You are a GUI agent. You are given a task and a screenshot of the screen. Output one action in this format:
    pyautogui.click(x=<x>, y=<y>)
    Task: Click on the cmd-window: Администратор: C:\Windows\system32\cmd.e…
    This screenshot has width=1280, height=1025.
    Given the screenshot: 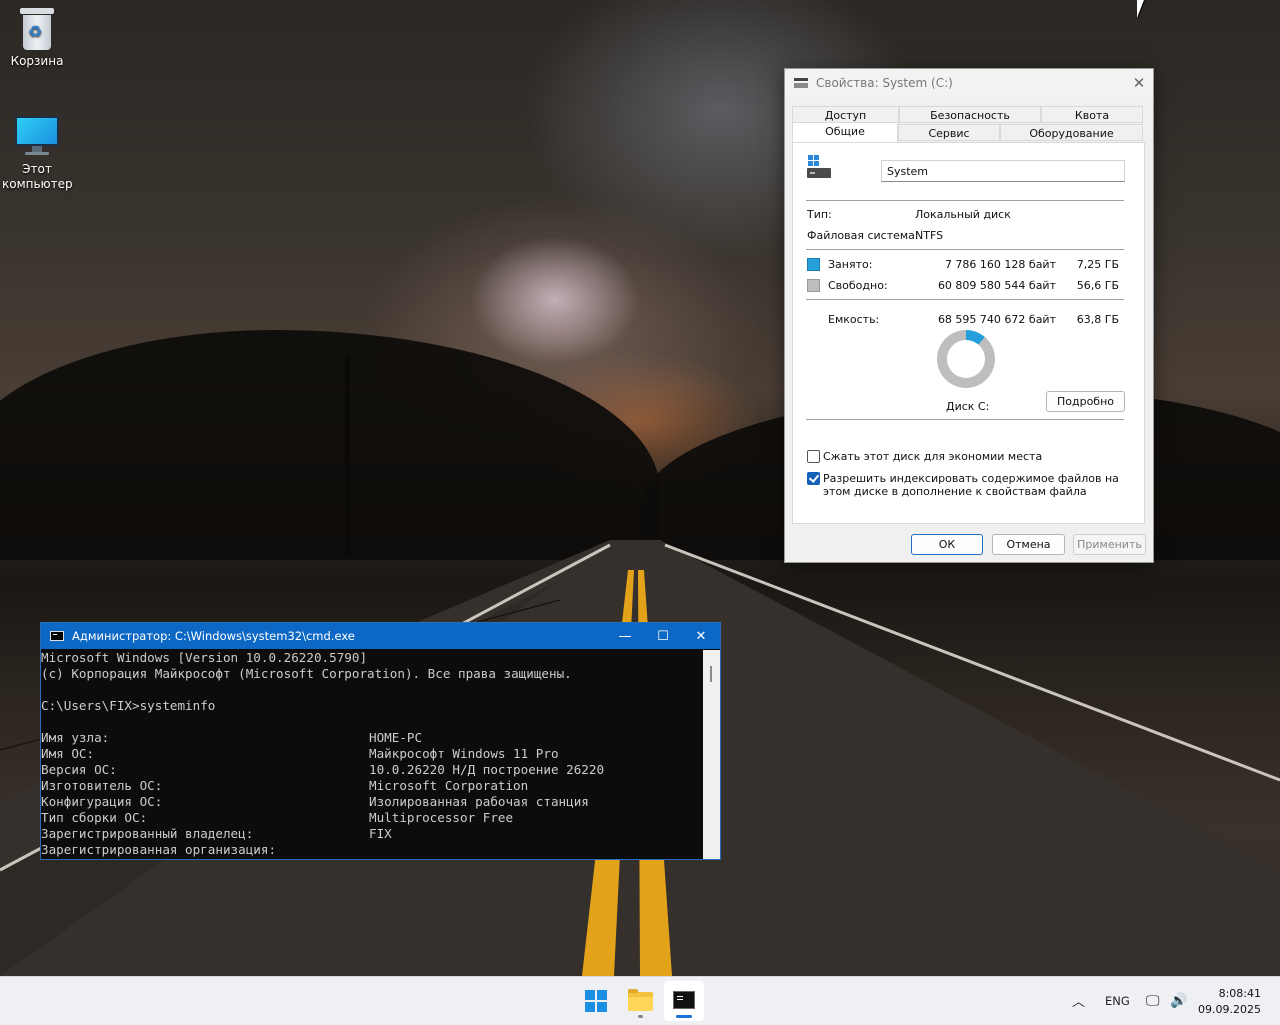 What is the action you would take?
    pyautogui.click(x=380, y=741)
    